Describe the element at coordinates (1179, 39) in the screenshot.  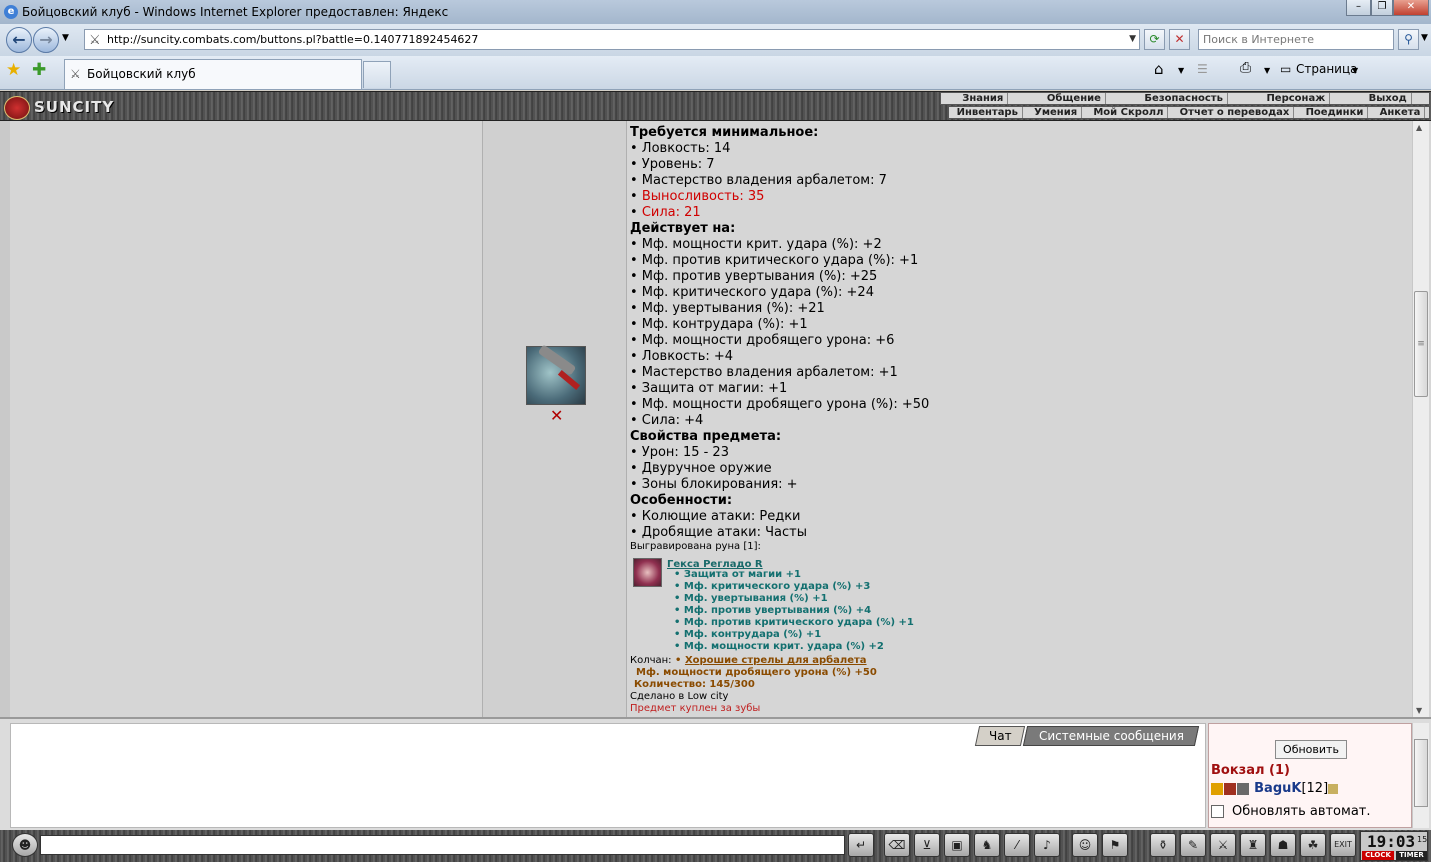
I see `stop-icon: ✕` at that location.